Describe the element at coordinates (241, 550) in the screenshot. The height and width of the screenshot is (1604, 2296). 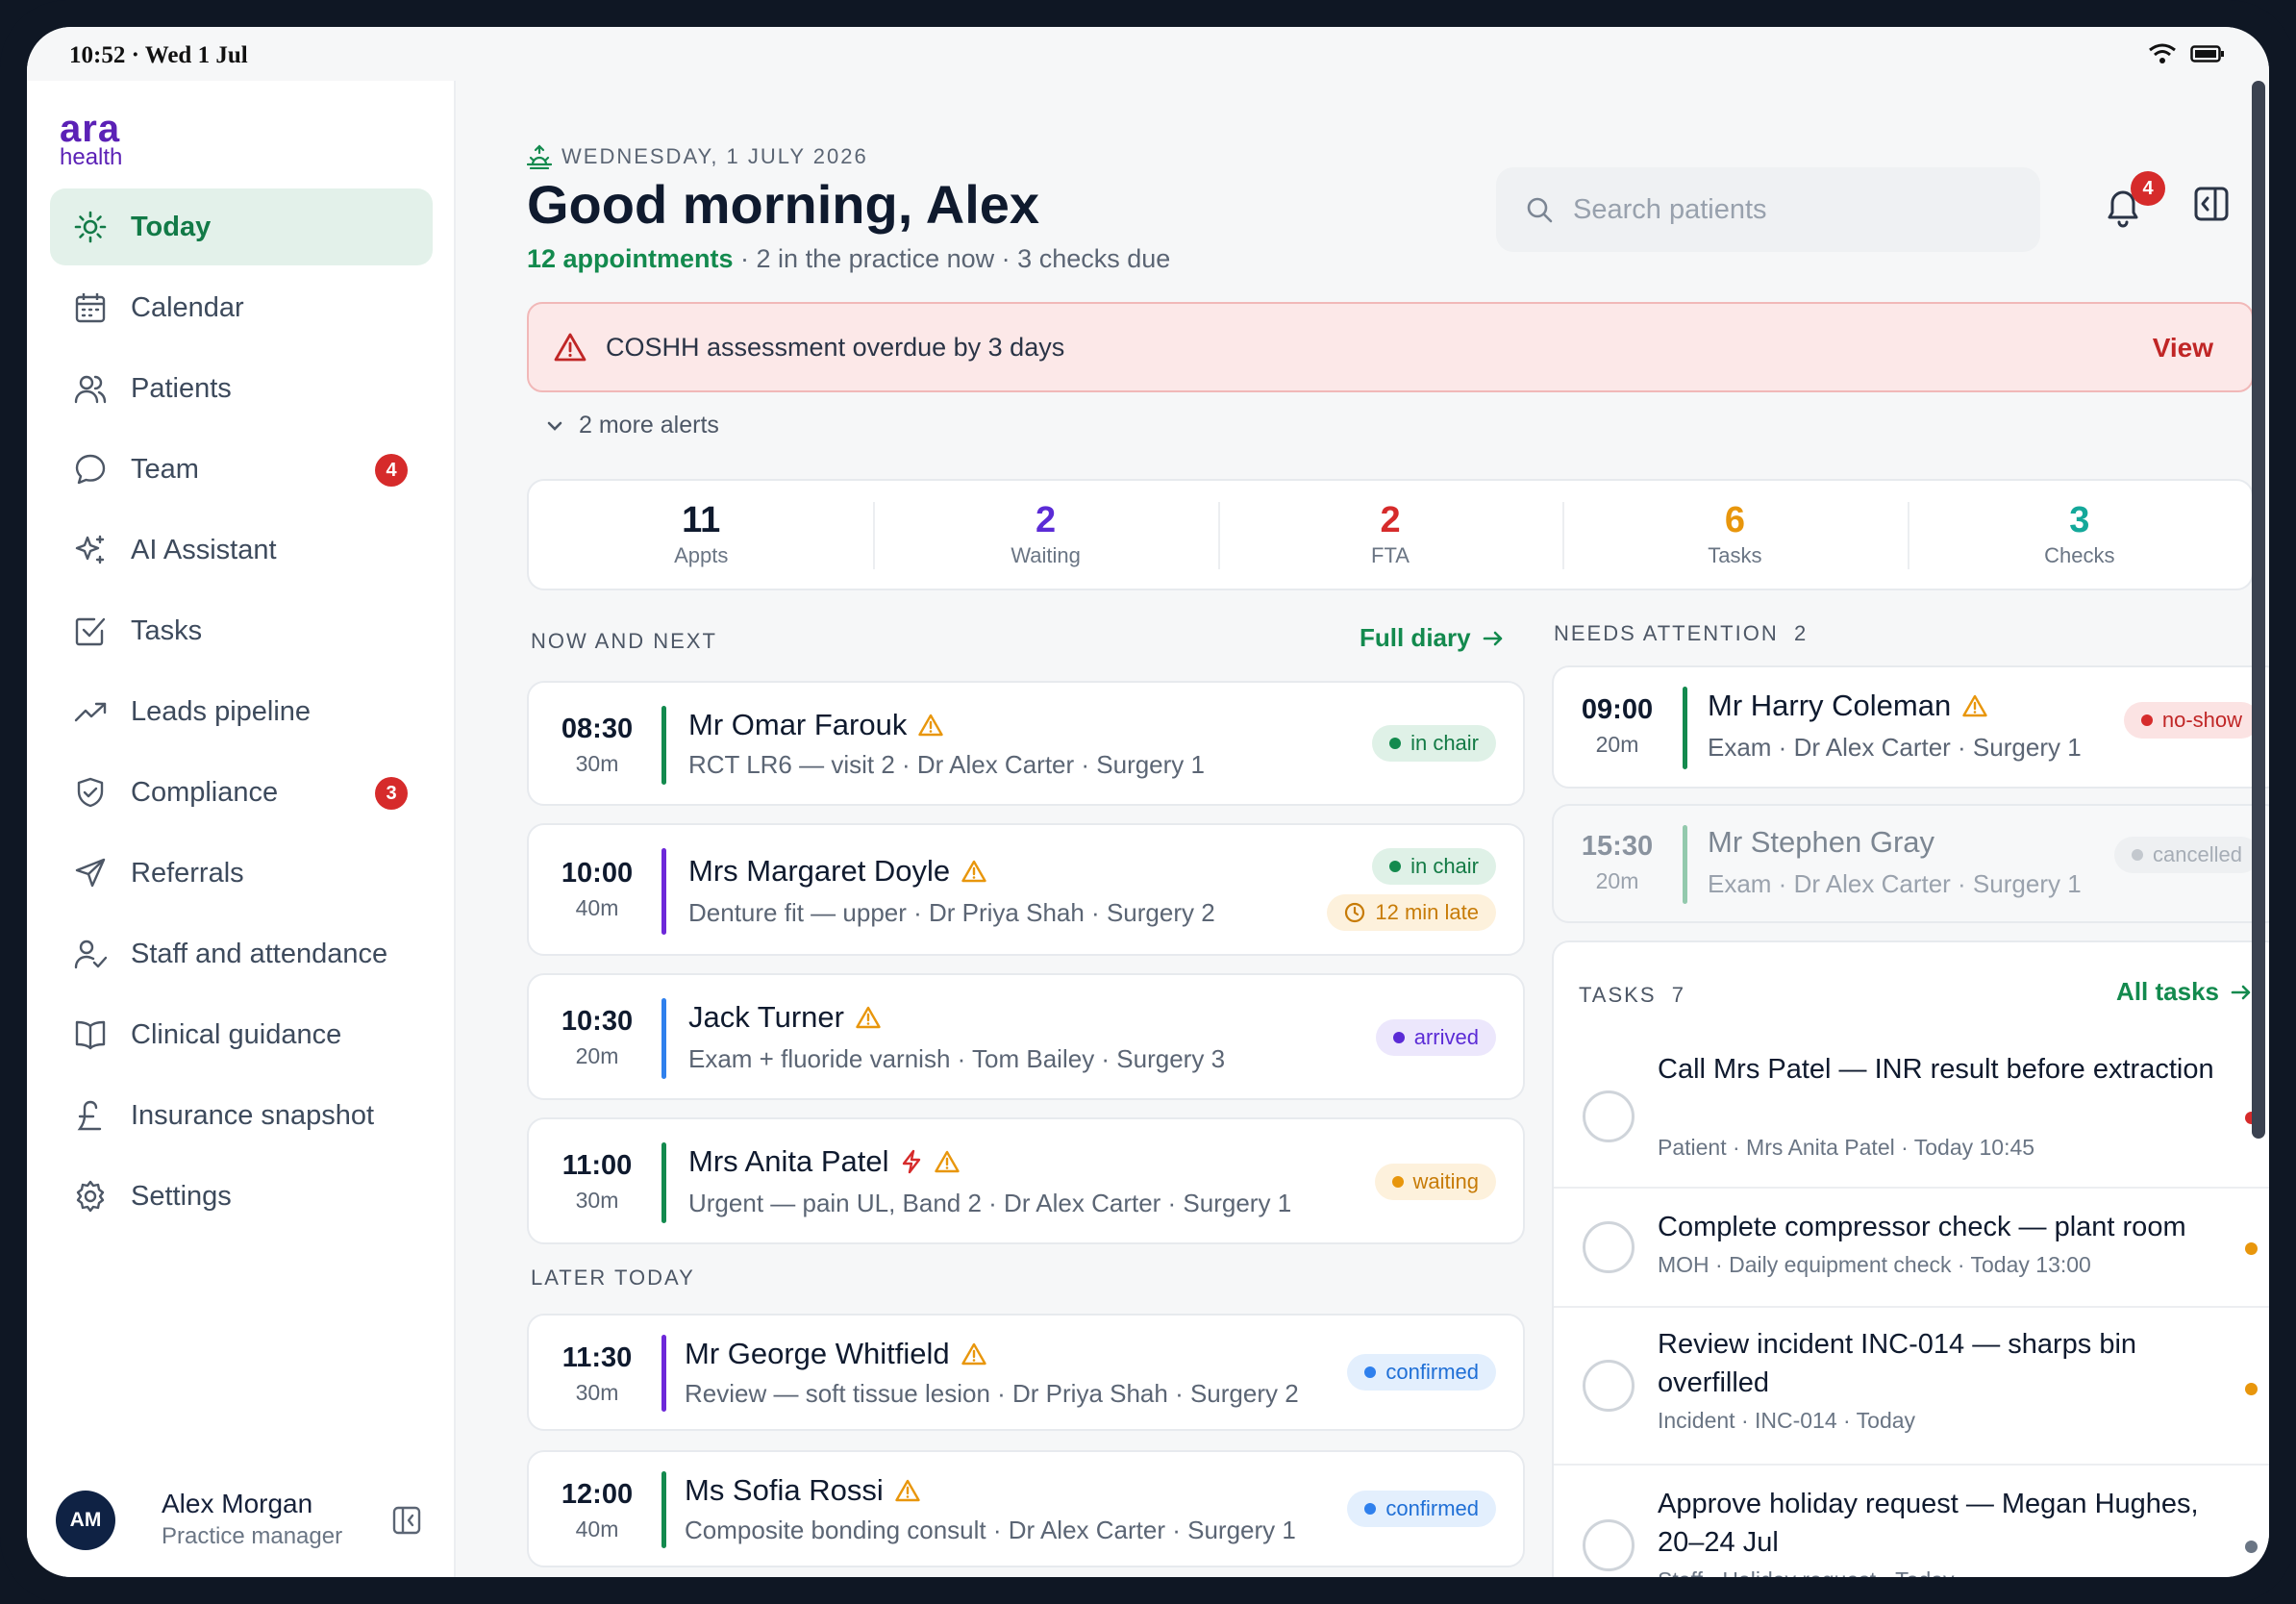
I see `sidebar-item-ai-assistant: AI Assistant` at that location.